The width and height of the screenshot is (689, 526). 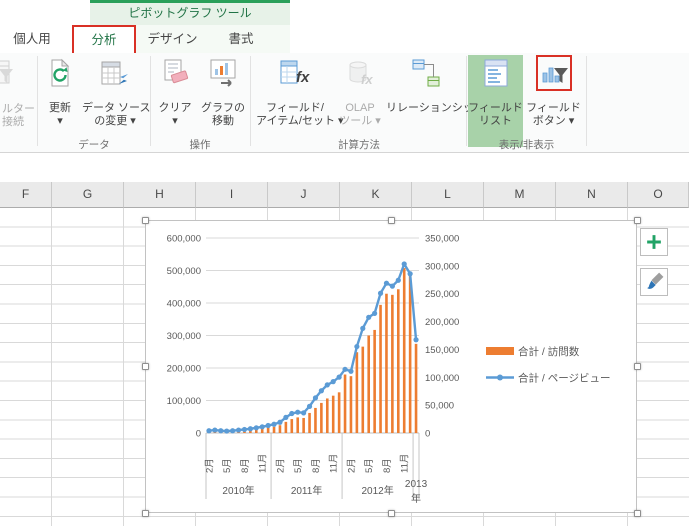 What do you see at coordinates (232, 195) in the screenshot?
I see `column-header-I: I` at bounding box center [232, 195].